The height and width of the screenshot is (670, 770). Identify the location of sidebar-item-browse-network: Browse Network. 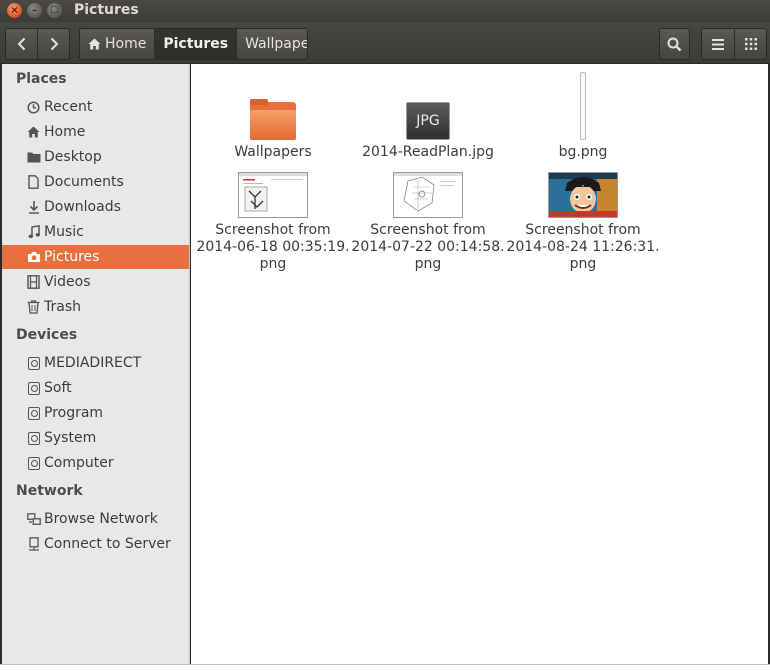
(95, 519).